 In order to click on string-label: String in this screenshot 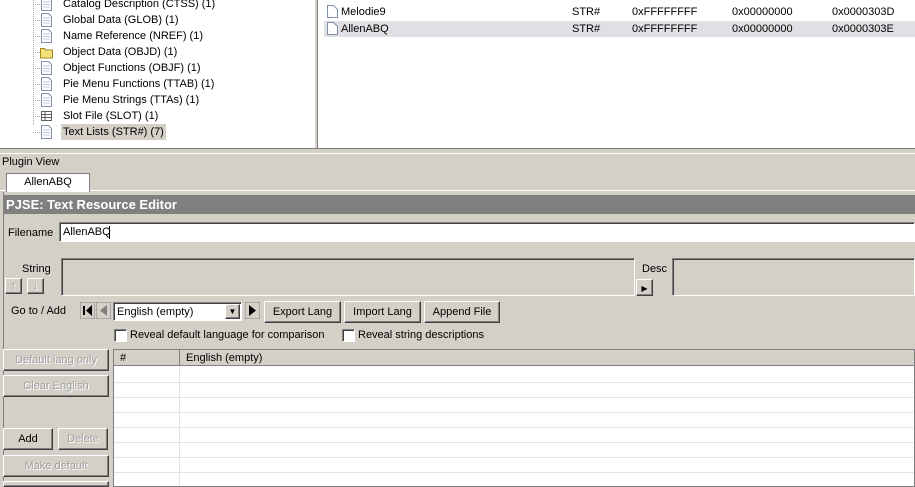, I will do `click(36, 269)`.